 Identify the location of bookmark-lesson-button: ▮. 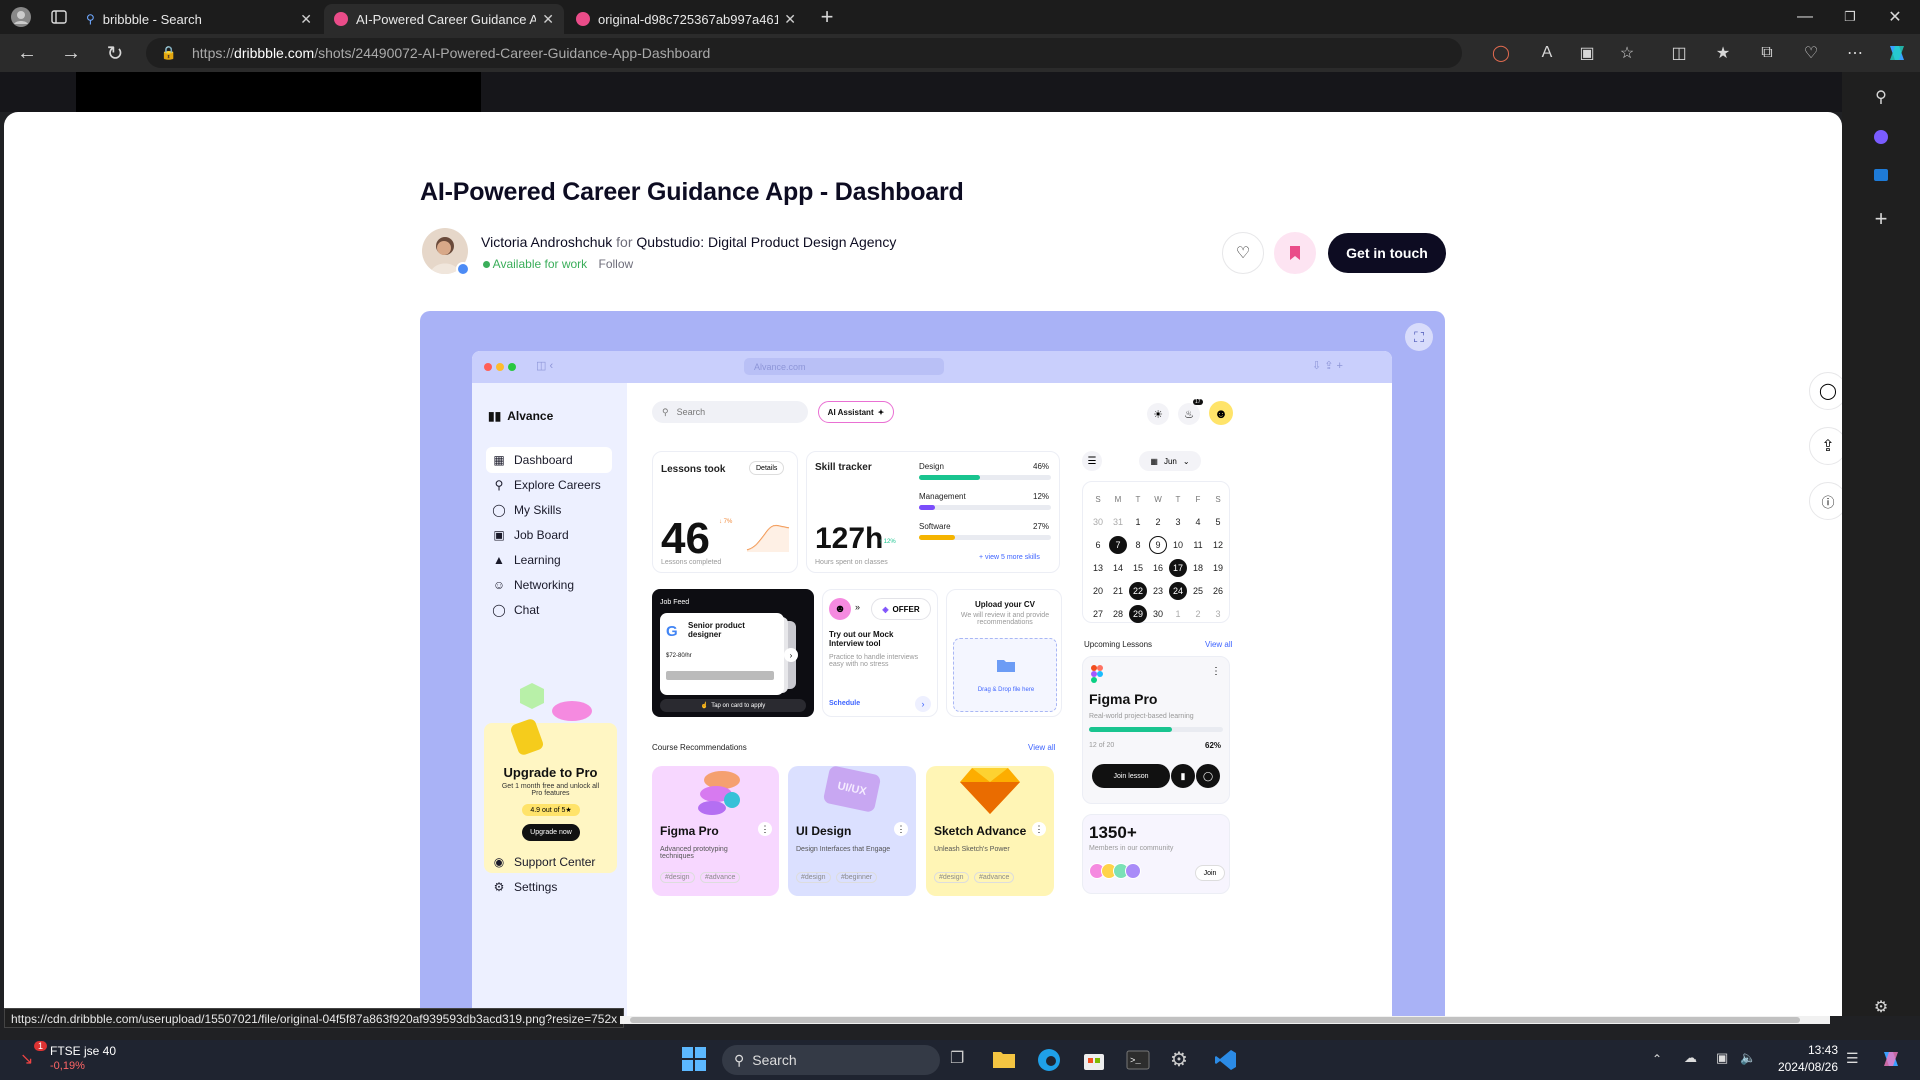
(1183, 776).